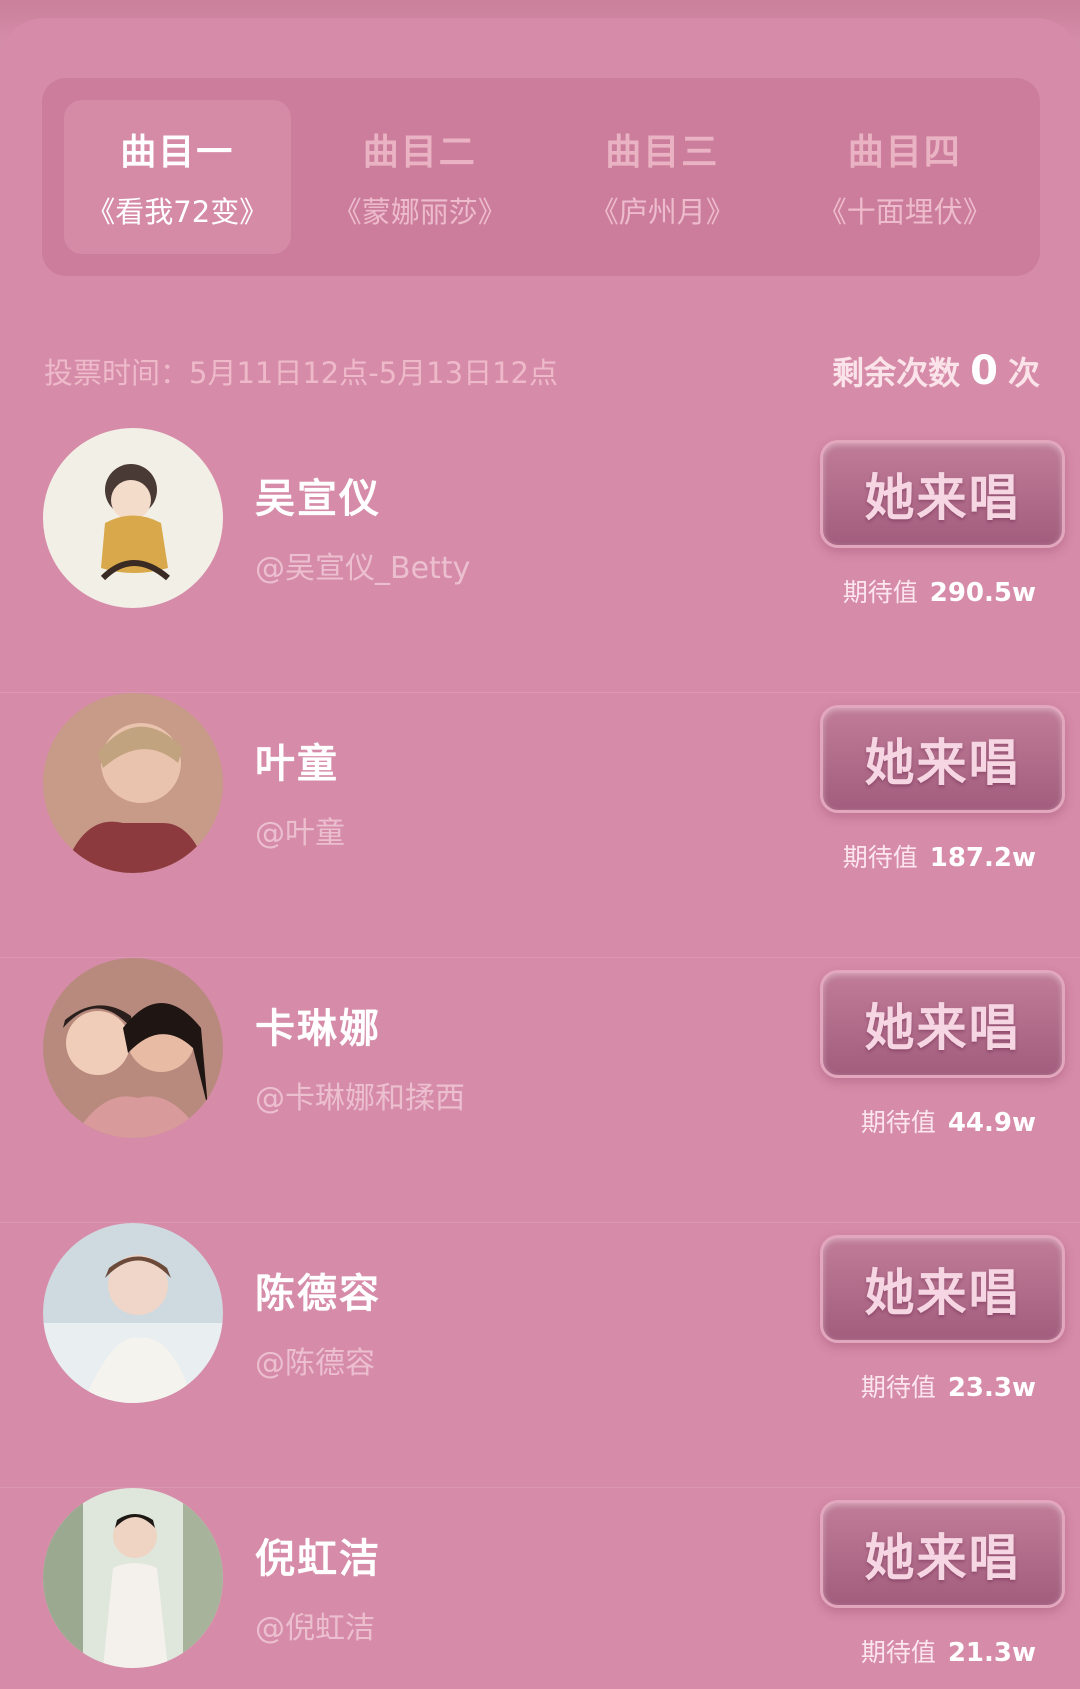 This screenshot has height=1689, width=1080. I want to click on tab-song-name: 《看我72变》, so click(177, 212).